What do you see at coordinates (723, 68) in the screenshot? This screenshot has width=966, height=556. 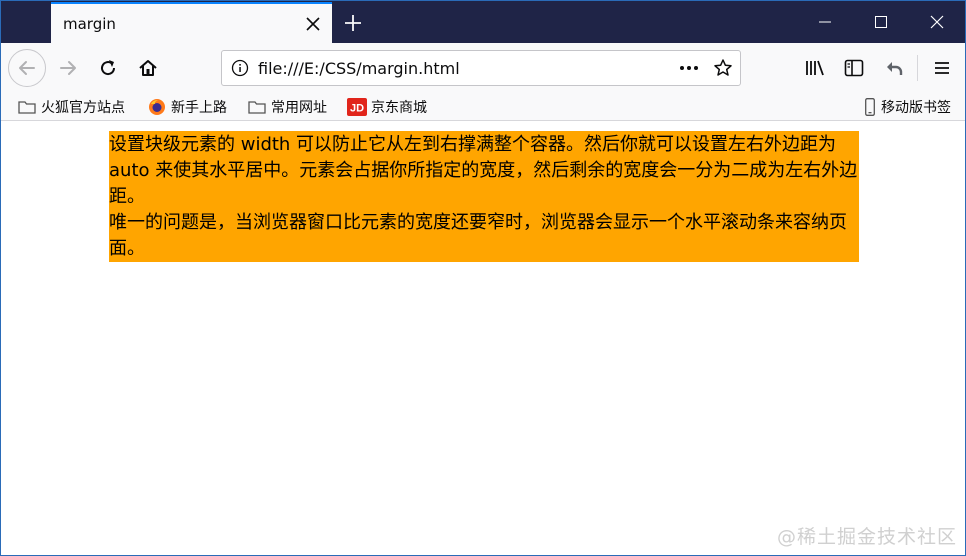 I see `bookmark-star-icon` at bounding box center [723, 68].